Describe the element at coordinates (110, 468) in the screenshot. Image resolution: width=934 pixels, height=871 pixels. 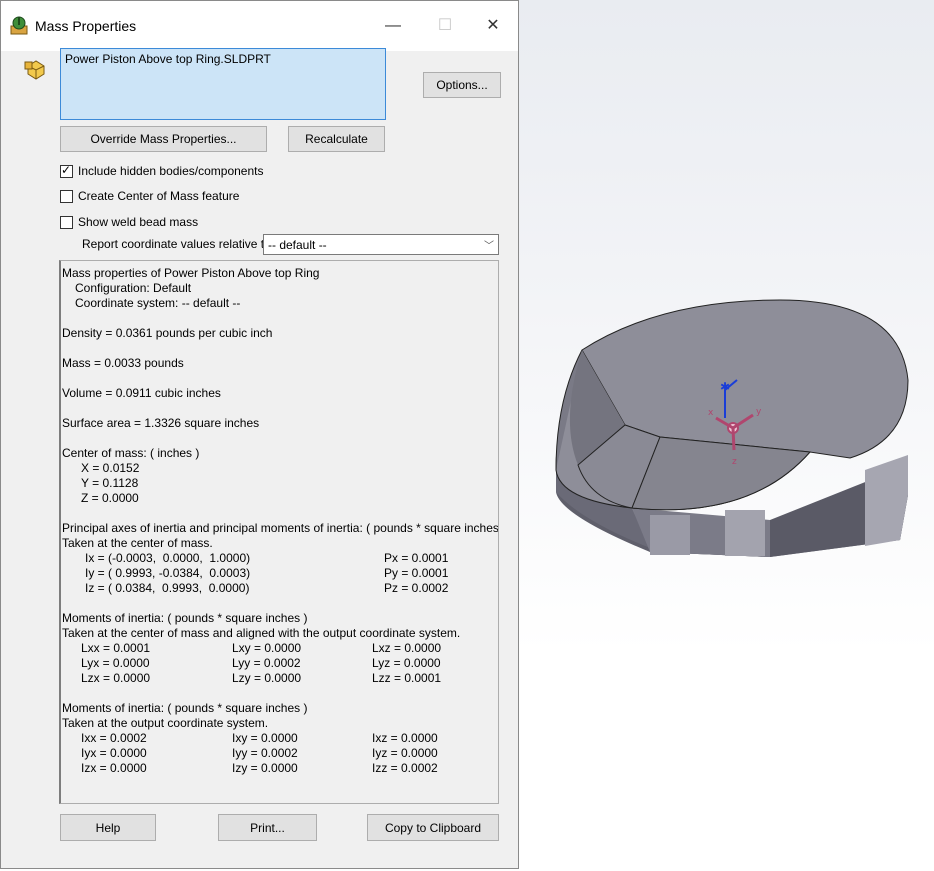
I see `com-x-line: X = 0.0152` at that location.